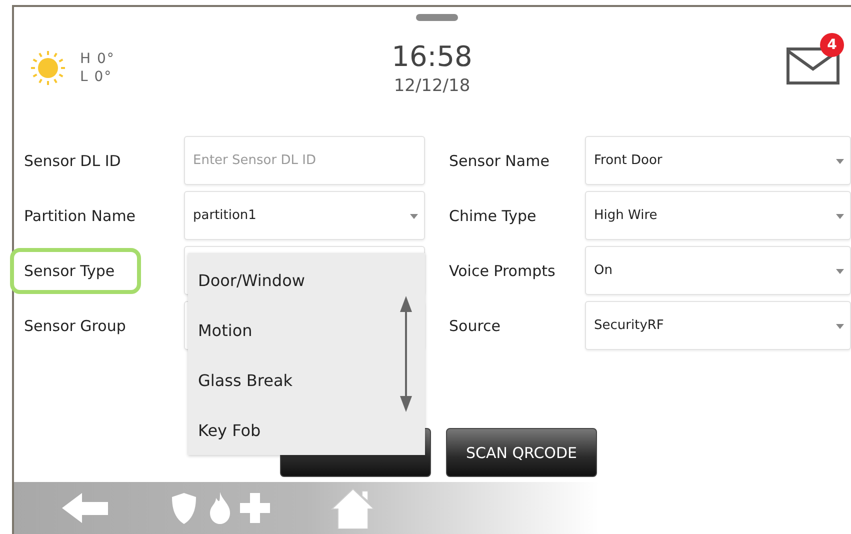  What do you see at coordinates (832, 45) in the screenshot?
I see `notification-badge: 4` at bounding box center [832, 45].